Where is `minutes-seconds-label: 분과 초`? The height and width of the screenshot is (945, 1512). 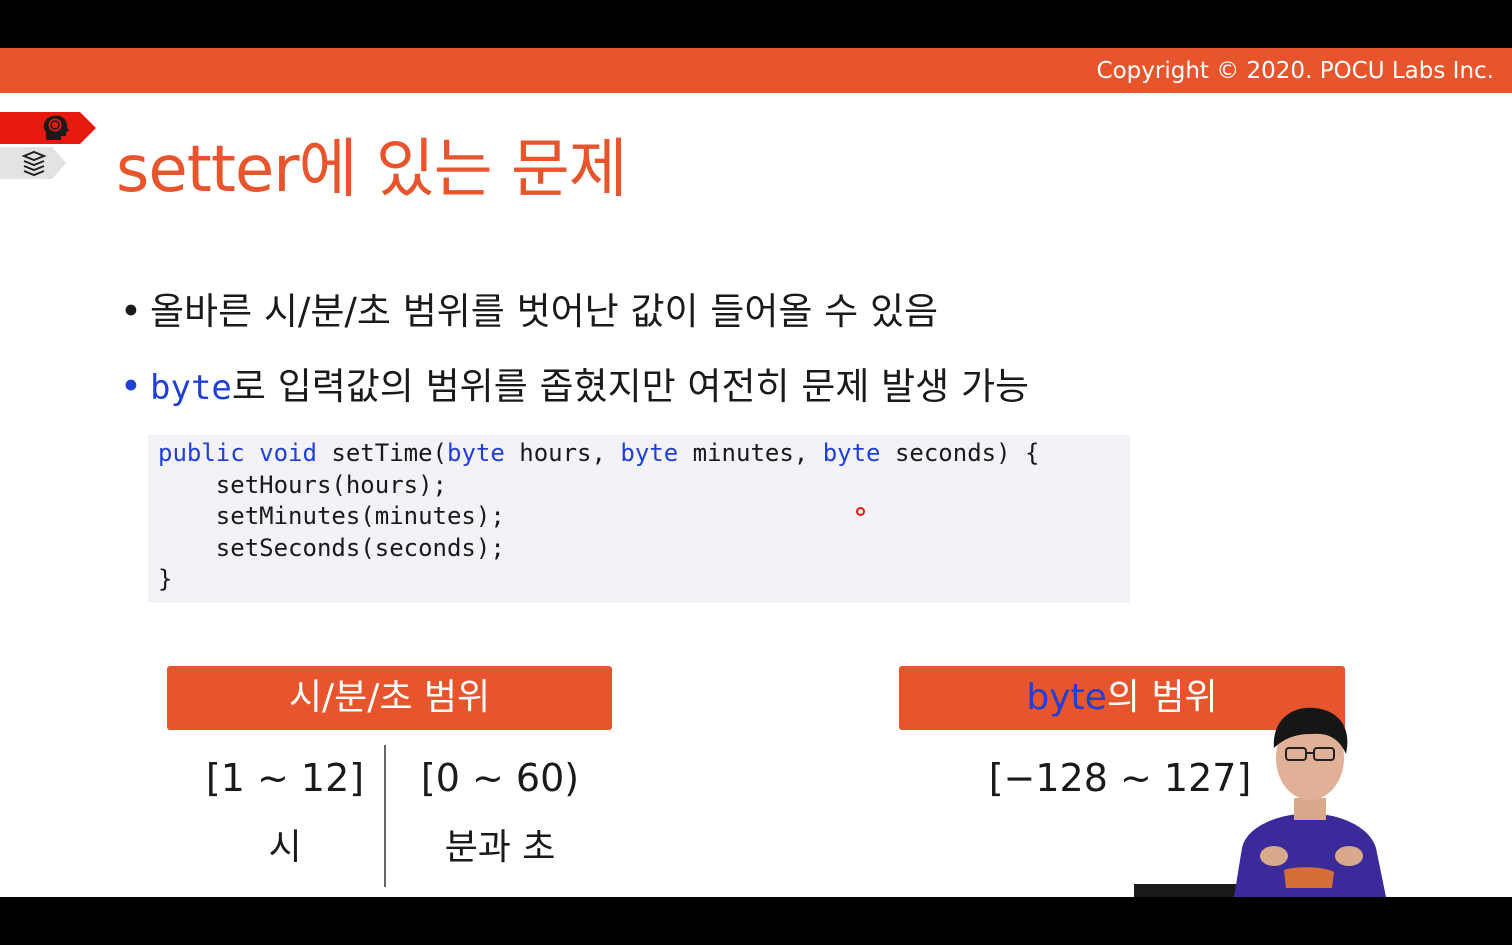
minutes-seconds-label: 분과 초 is located at coordinates (500, 847).